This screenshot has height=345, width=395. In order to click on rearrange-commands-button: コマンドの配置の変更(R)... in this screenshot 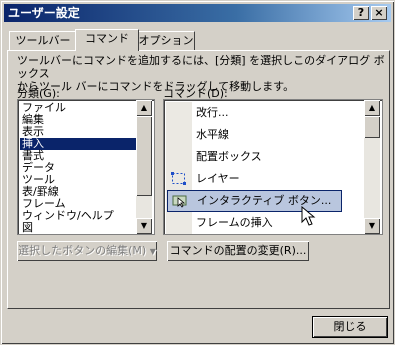, I will do `click(238, 251)`.